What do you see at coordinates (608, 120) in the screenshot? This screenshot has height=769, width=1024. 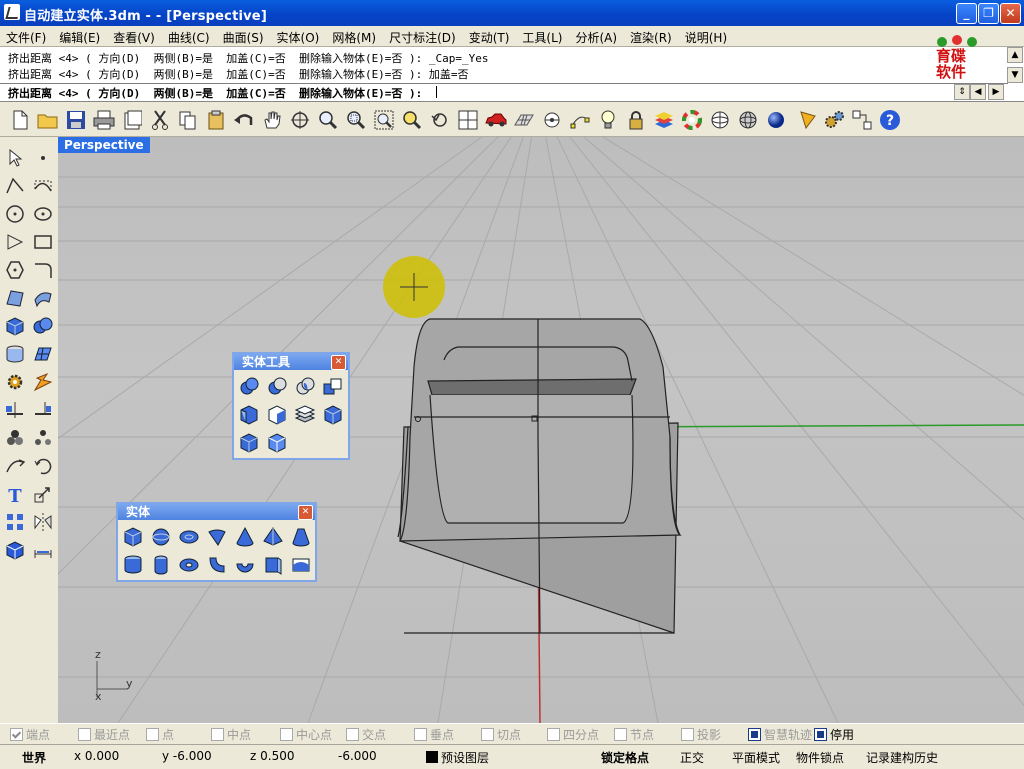 I see `light-bulb-icon` at bounding box center [608, 120].